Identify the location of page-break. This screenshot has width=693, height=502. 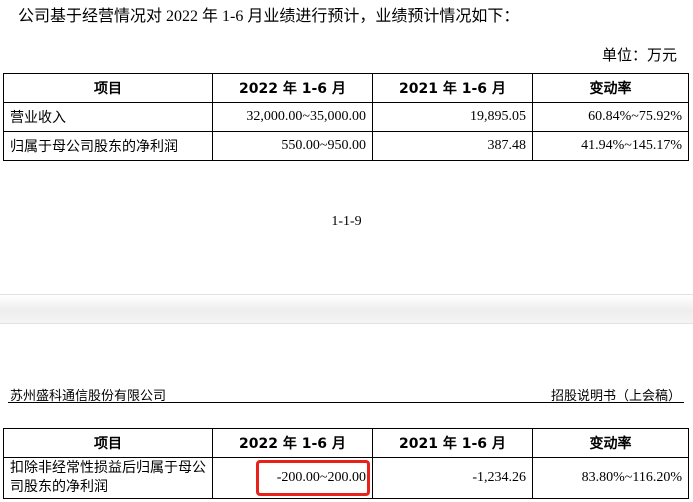
(346, 309).